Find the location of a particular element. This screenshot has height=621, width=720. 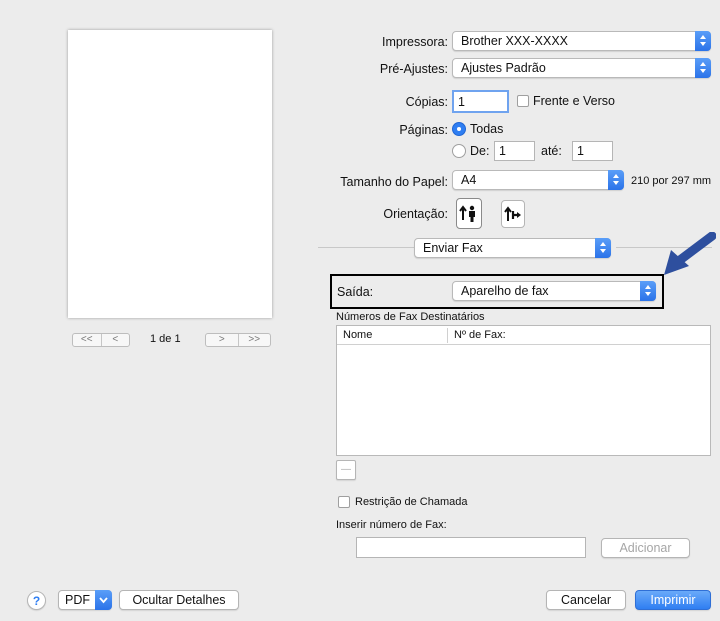

pdf-label: PDF is located at coordinates (77, 600).